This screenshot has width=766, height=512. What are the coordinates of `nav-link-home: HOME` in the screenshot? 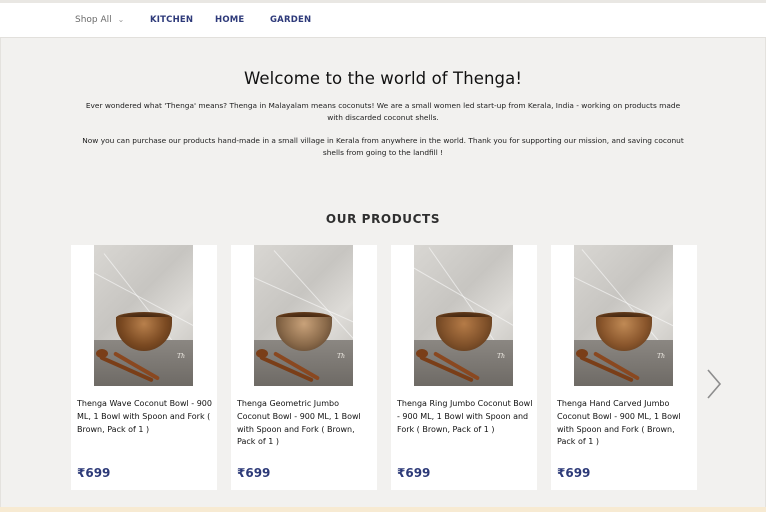 It's located at (229, 20).